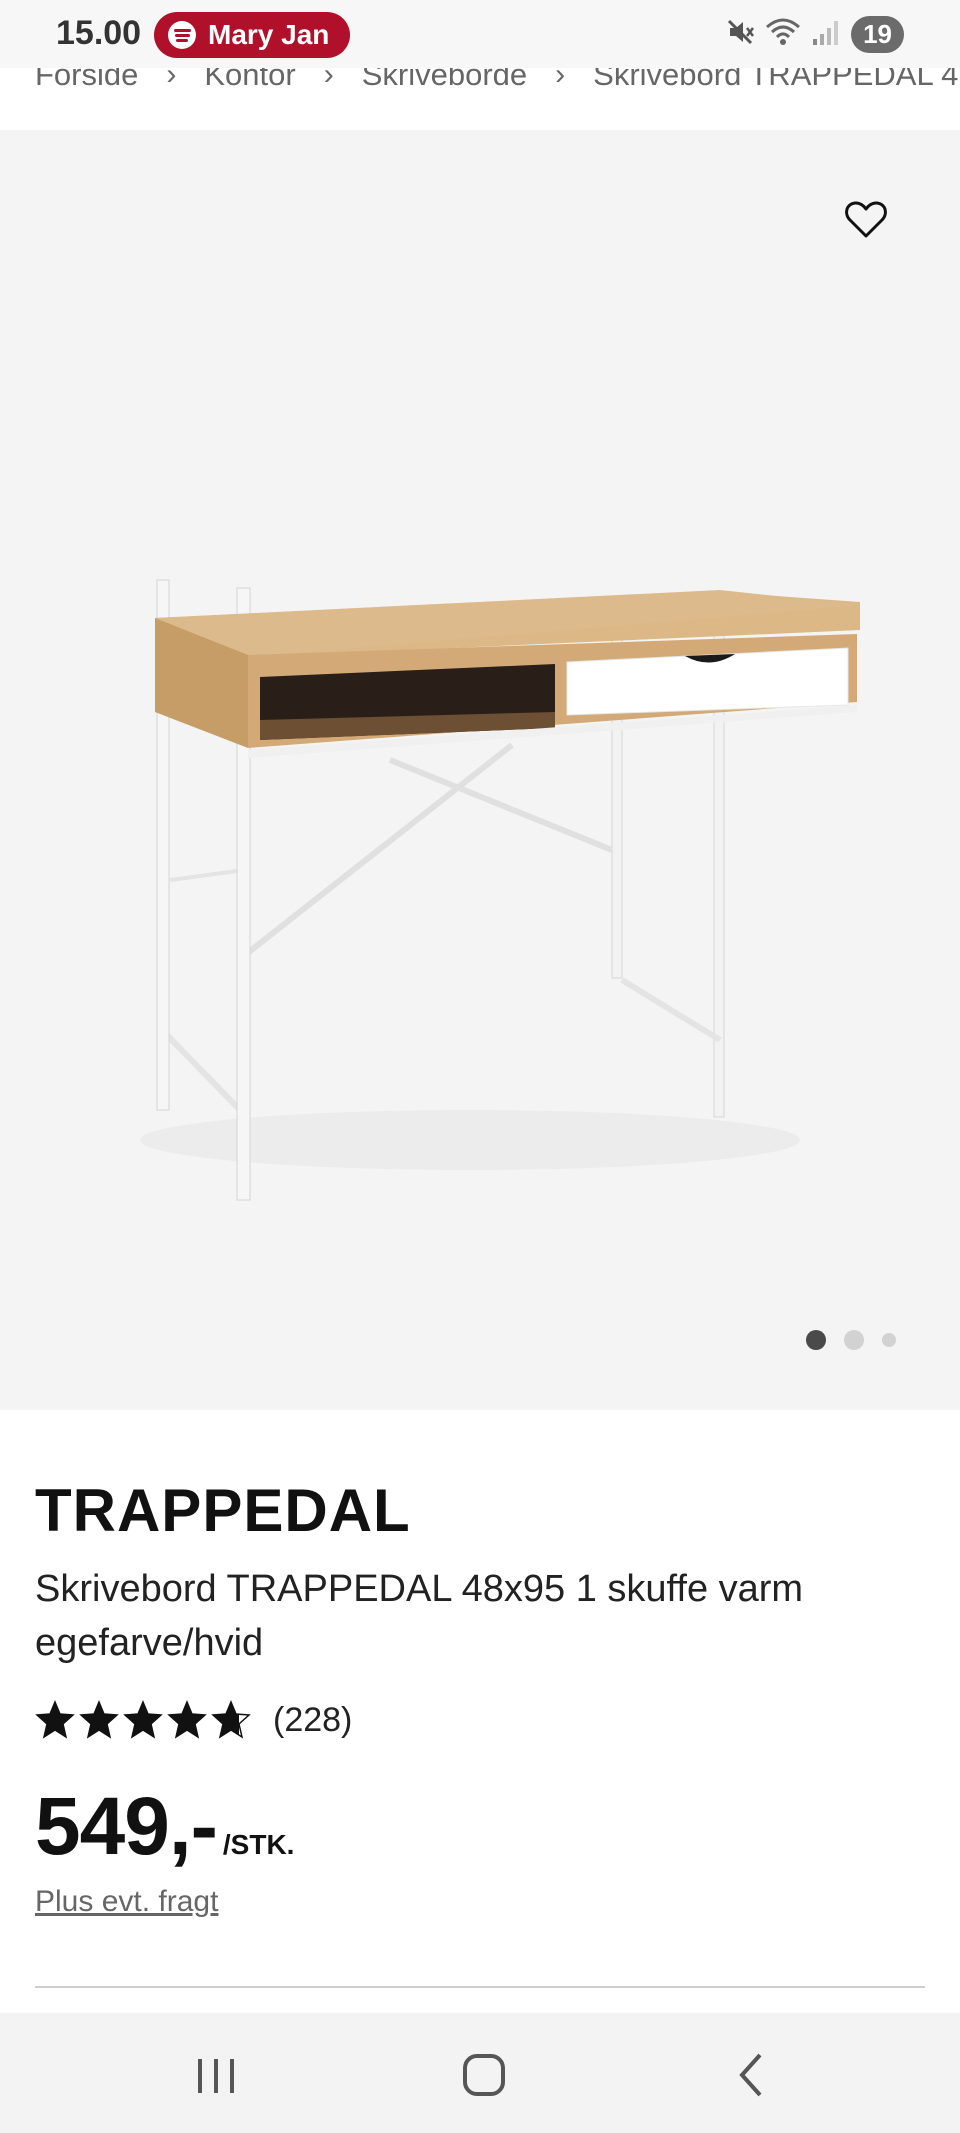 The width and height of the screenshot is (960, 2133). I want to click on system-nav-bar, so click(480, 2073).